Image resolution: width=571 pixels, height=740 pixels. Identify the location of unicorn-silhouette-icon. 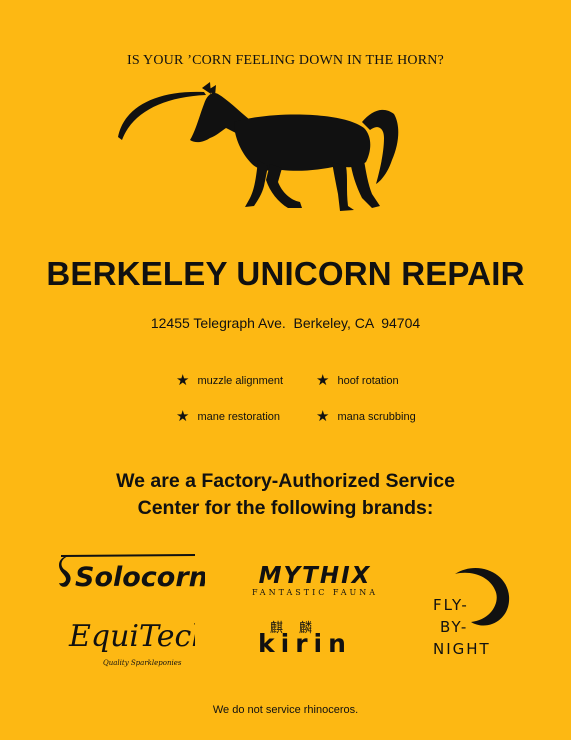
(260, 147).